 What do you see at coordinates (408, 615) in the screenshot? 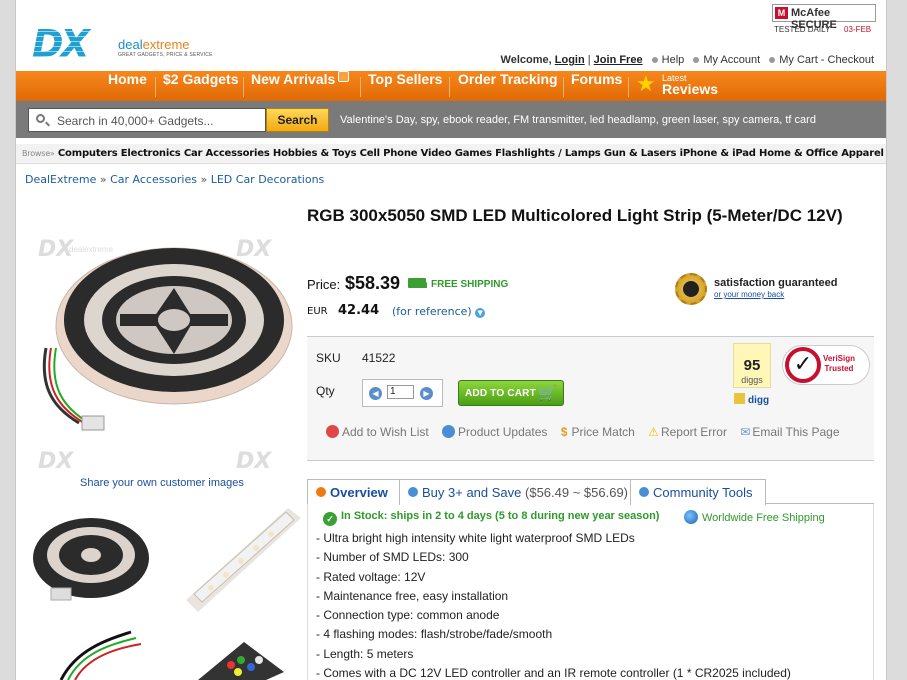
I see `list-item: - Connection type: common anode` at bounding box center [408, 615].